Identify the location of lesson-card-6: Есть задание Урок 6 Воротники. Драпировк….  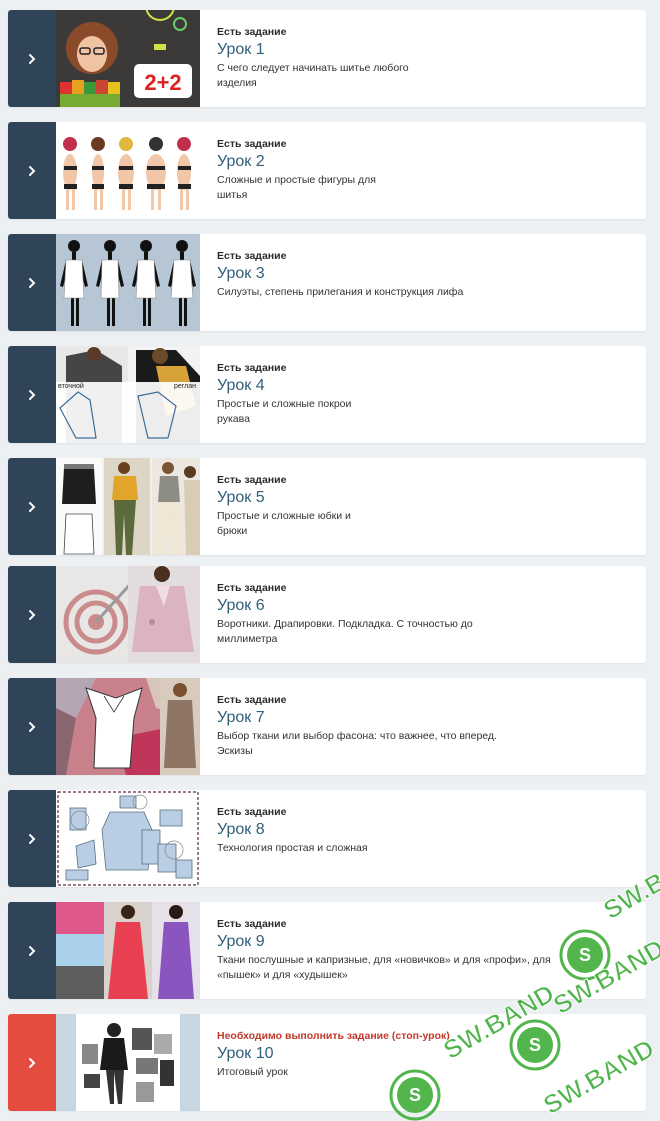
(327, 614).